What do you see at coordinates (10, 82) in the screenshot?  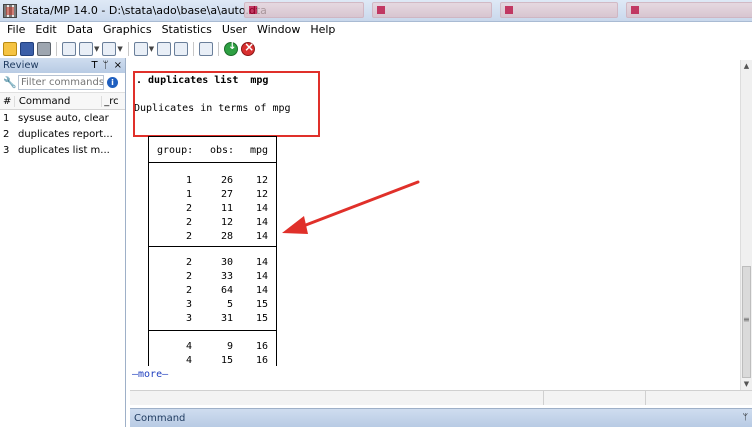 I see `wrench-icon: 🔧` at bounding box center [10, 82].